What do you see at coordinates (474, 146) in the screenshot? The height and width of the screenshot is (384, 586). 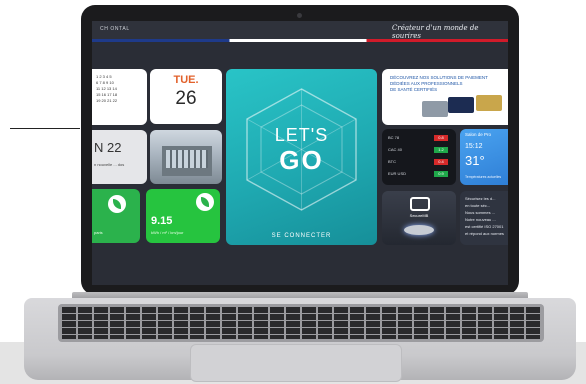 I see `weather-time: 15:12` at bounding box center [474, 146].